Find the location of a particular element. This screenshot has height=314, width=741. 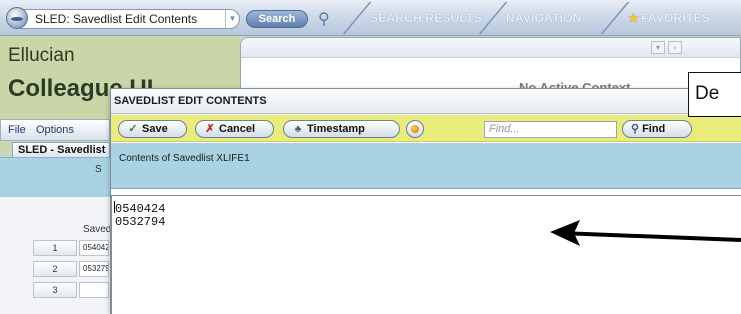

annotation-callout: De is located at coordinates (714, 94).